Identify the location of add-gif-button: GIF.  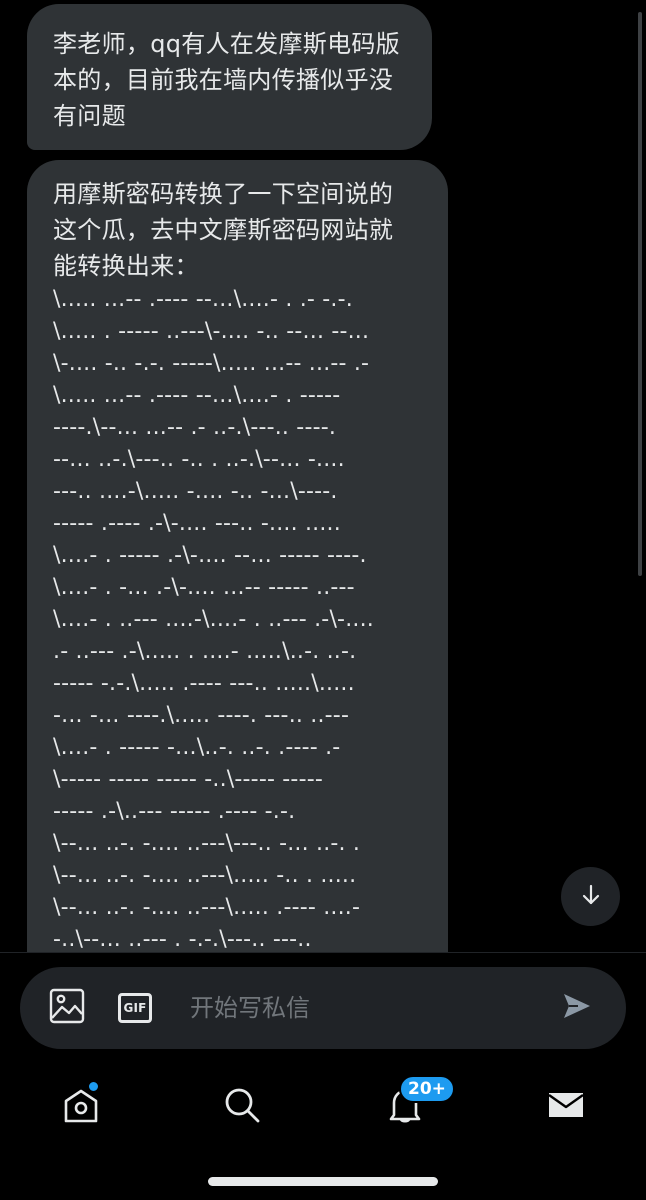
(135, 1008).